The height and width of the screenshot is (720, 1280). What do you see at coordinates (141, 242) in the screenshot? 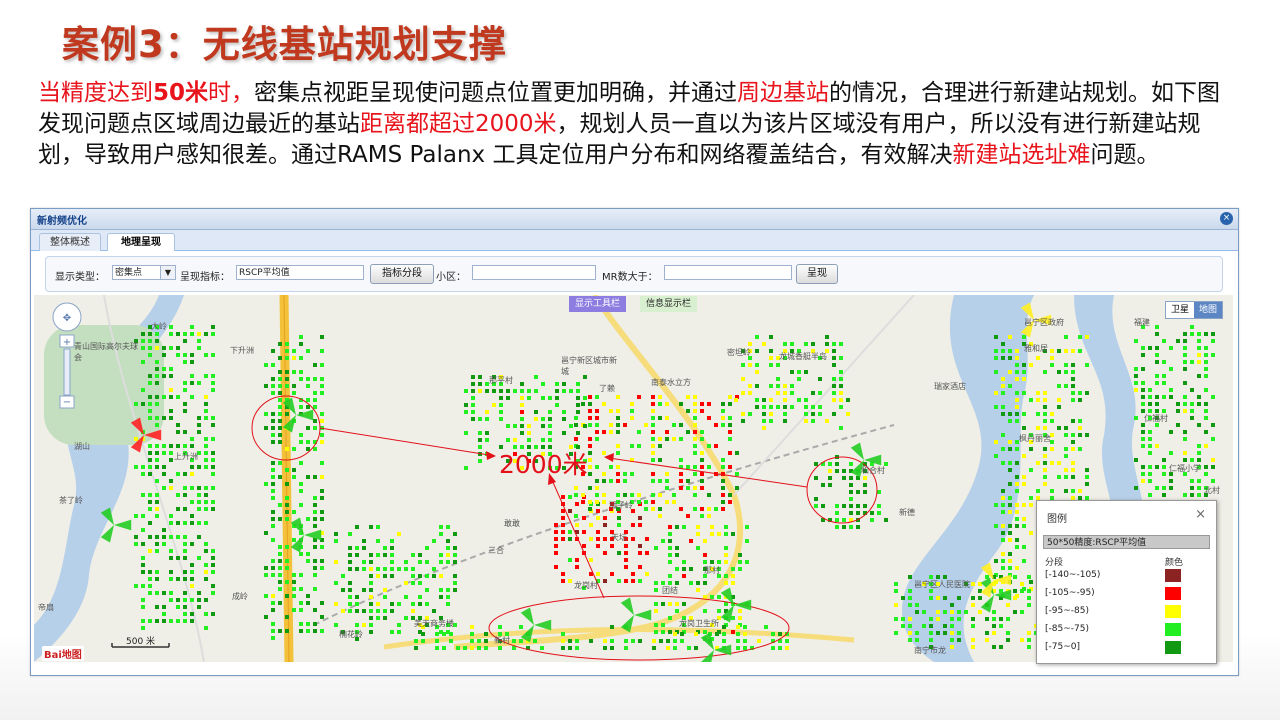
I see `tab-geo-view: 地理呈现` at bounding box center [141, 242].